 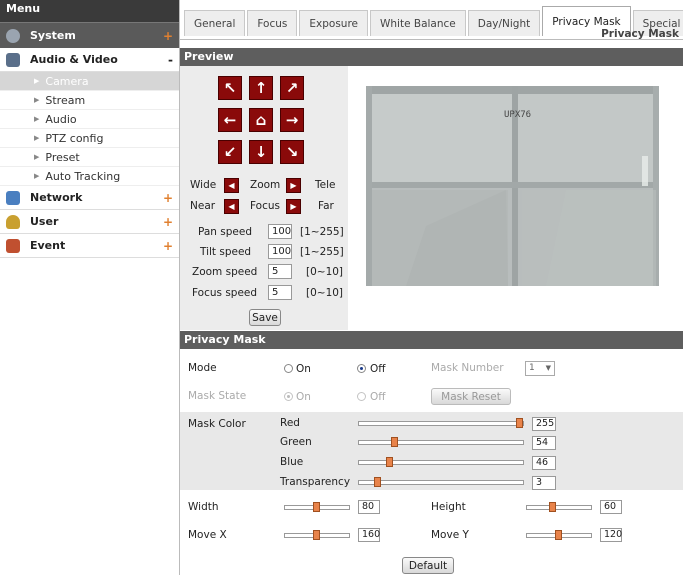 What do you see at coordinates (325, 293) in the screenshot?
I see `focus-speed-range: [0~10]` at bounding box center [325, 293].